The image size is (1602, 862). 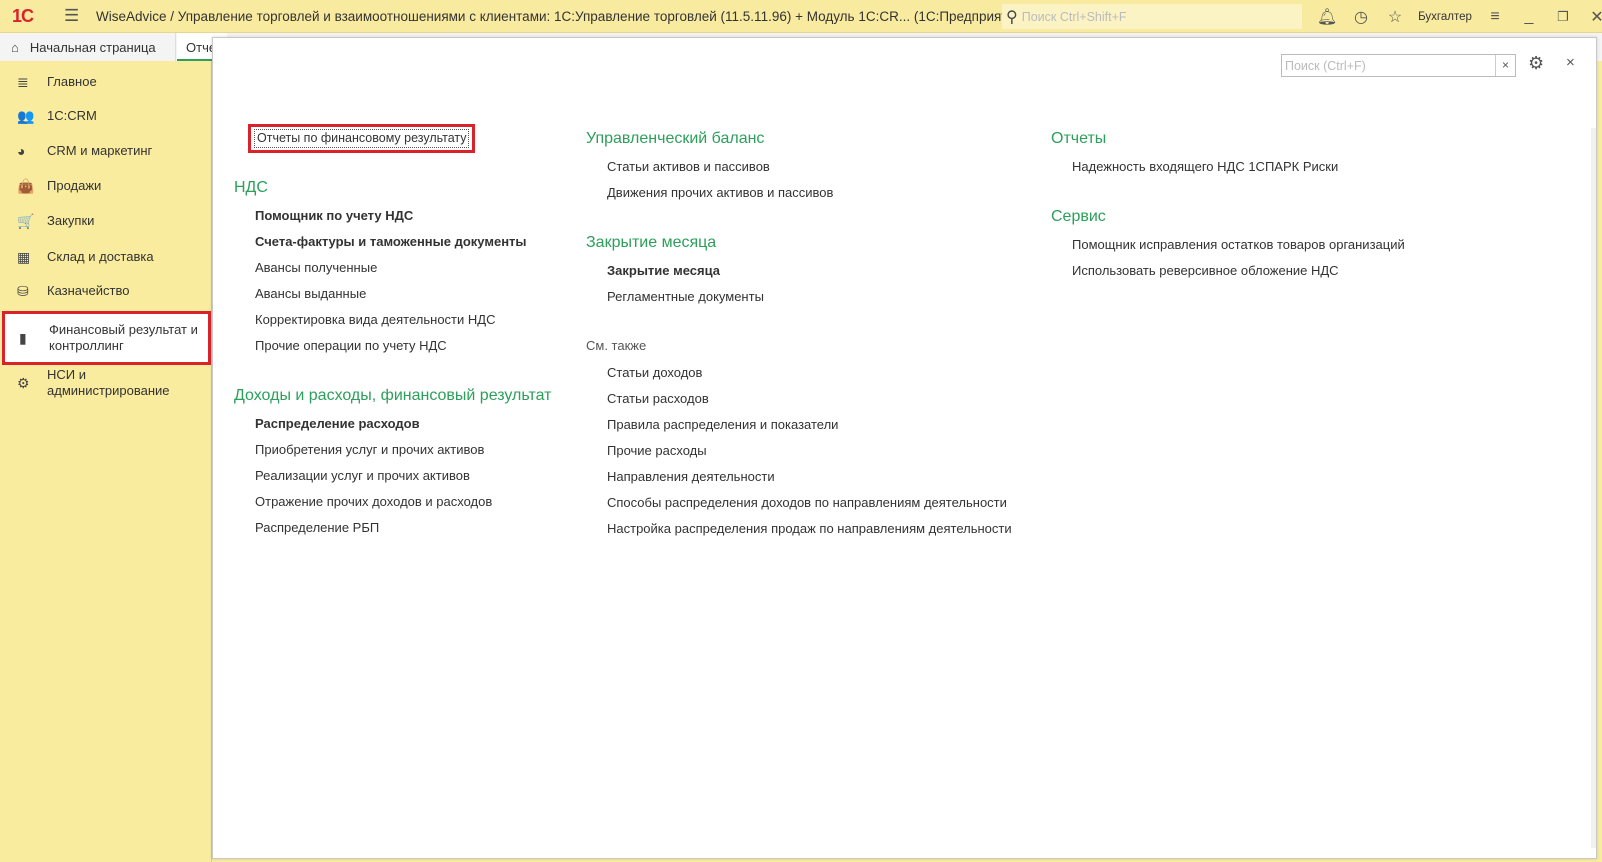 I want to click on user-name: Бухгалтер, so click(x=1445, y=17).